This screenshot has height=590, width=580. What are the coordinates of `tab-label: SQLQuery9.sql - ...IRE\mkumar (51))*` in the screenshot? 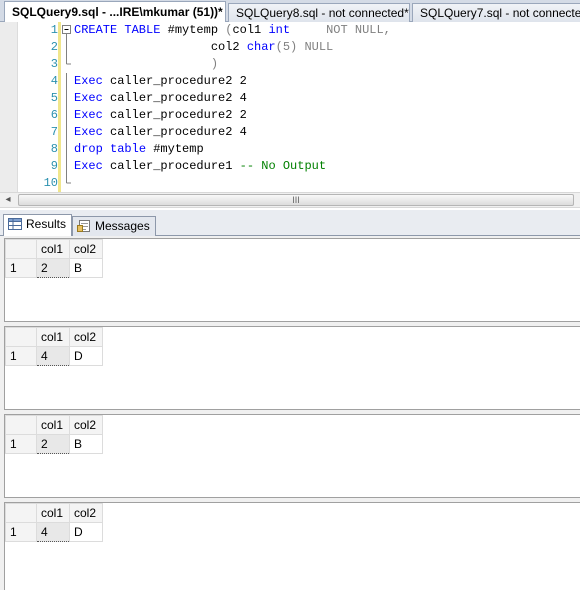 It's located at (117, 12).